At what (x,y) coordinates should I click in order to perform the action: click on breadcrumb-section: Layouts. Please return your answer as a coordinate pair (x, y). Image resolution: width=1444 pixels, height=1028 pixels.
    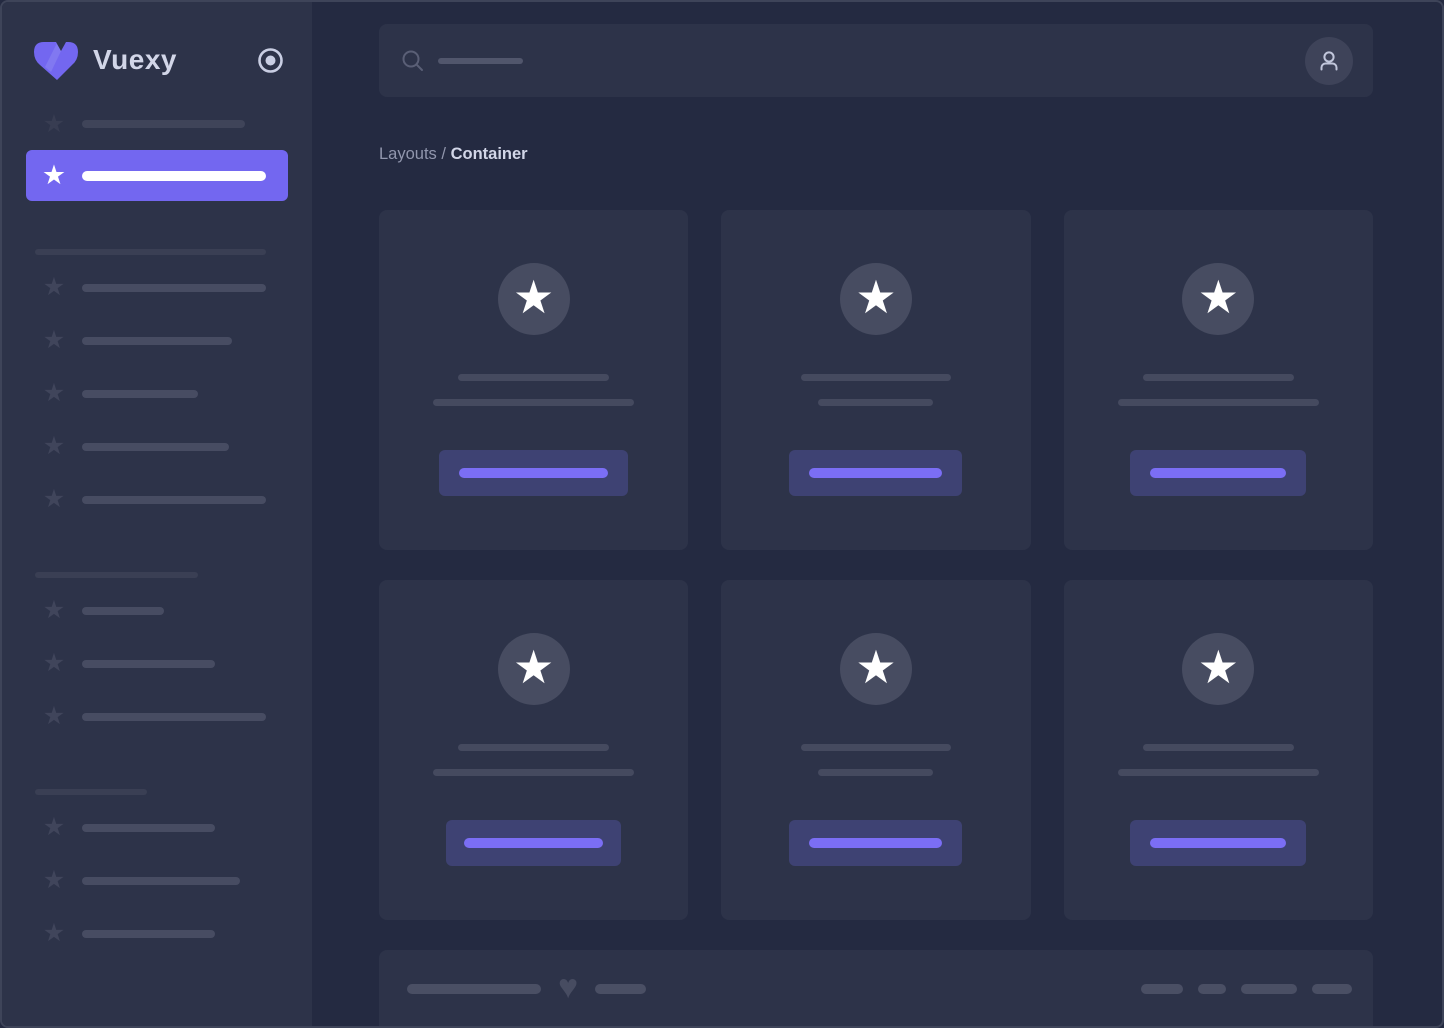
    Looking at the image, I should click on (408, 154).